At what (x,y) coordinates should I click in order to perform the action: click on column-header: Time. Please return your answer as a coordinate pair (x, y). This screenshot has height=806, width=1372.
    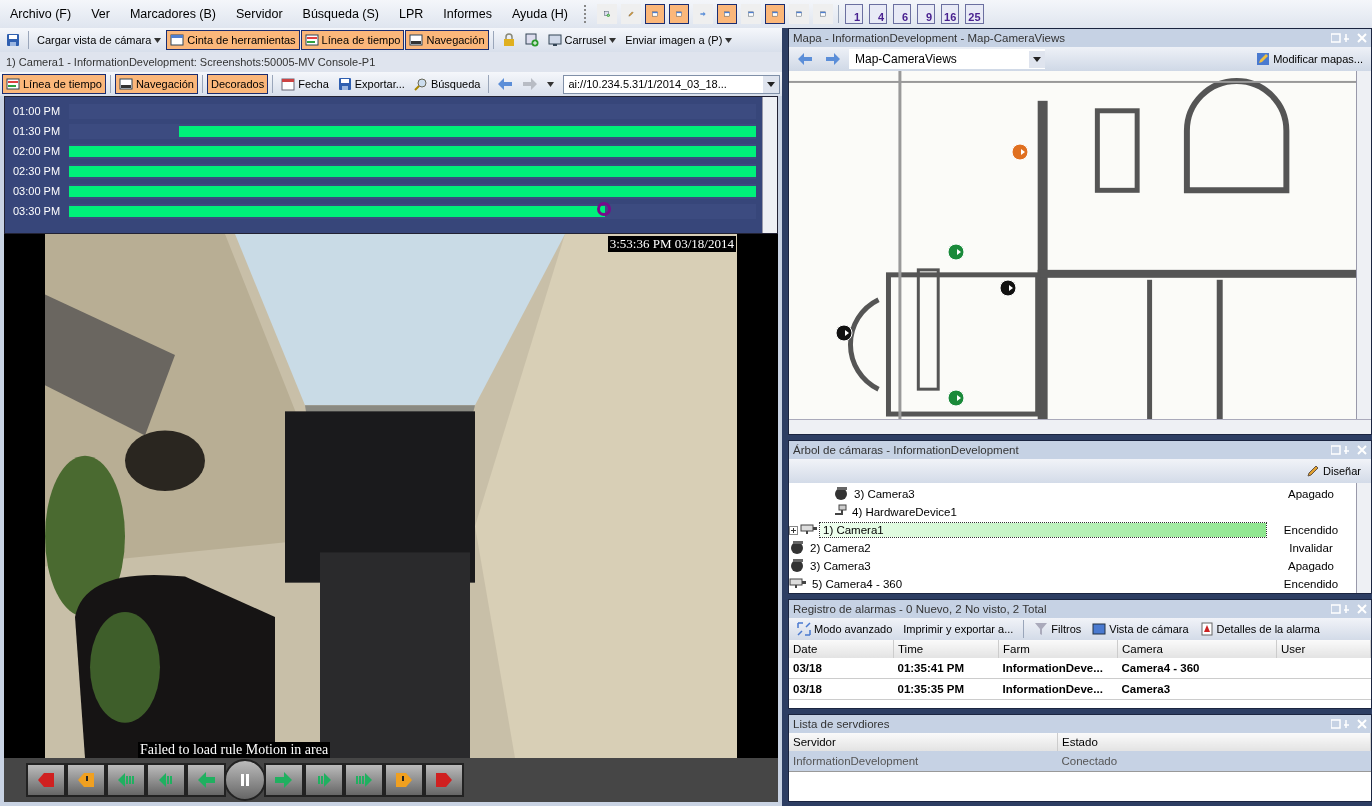
    Looking at the image, I should click on (946, 649).